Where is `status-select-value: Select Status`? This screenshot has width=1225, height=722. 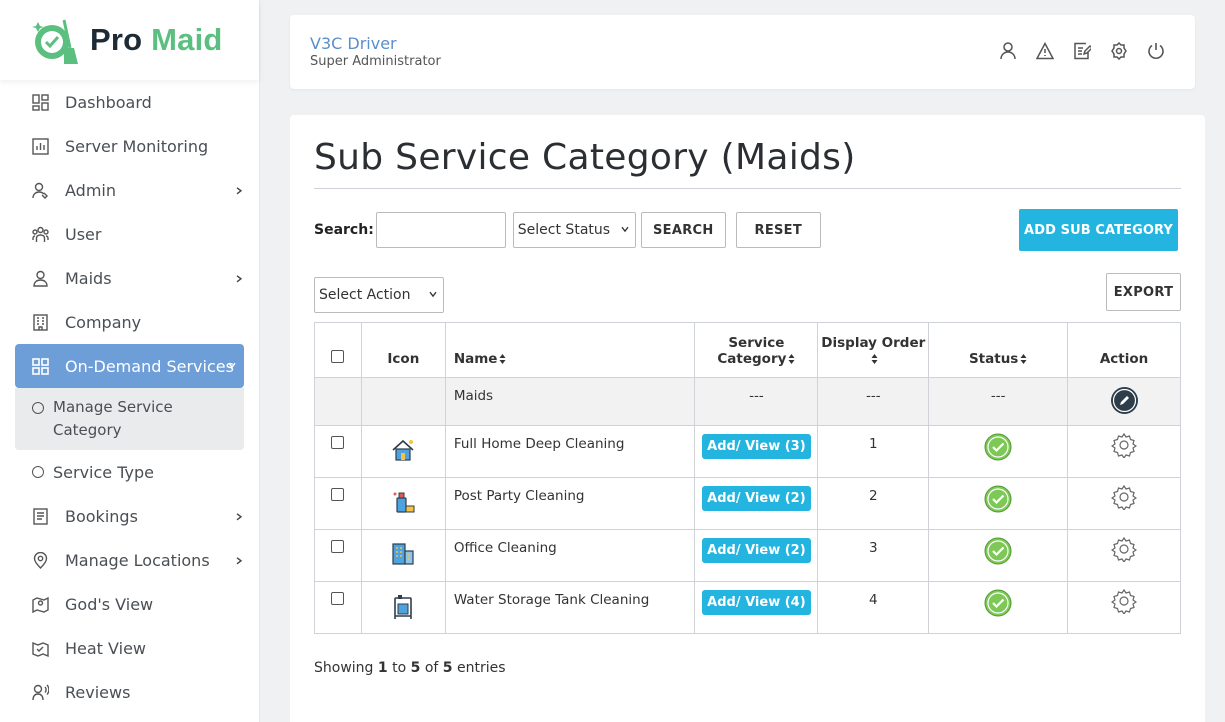
status-select-value: Select Status is located at coordinates (564, 230).